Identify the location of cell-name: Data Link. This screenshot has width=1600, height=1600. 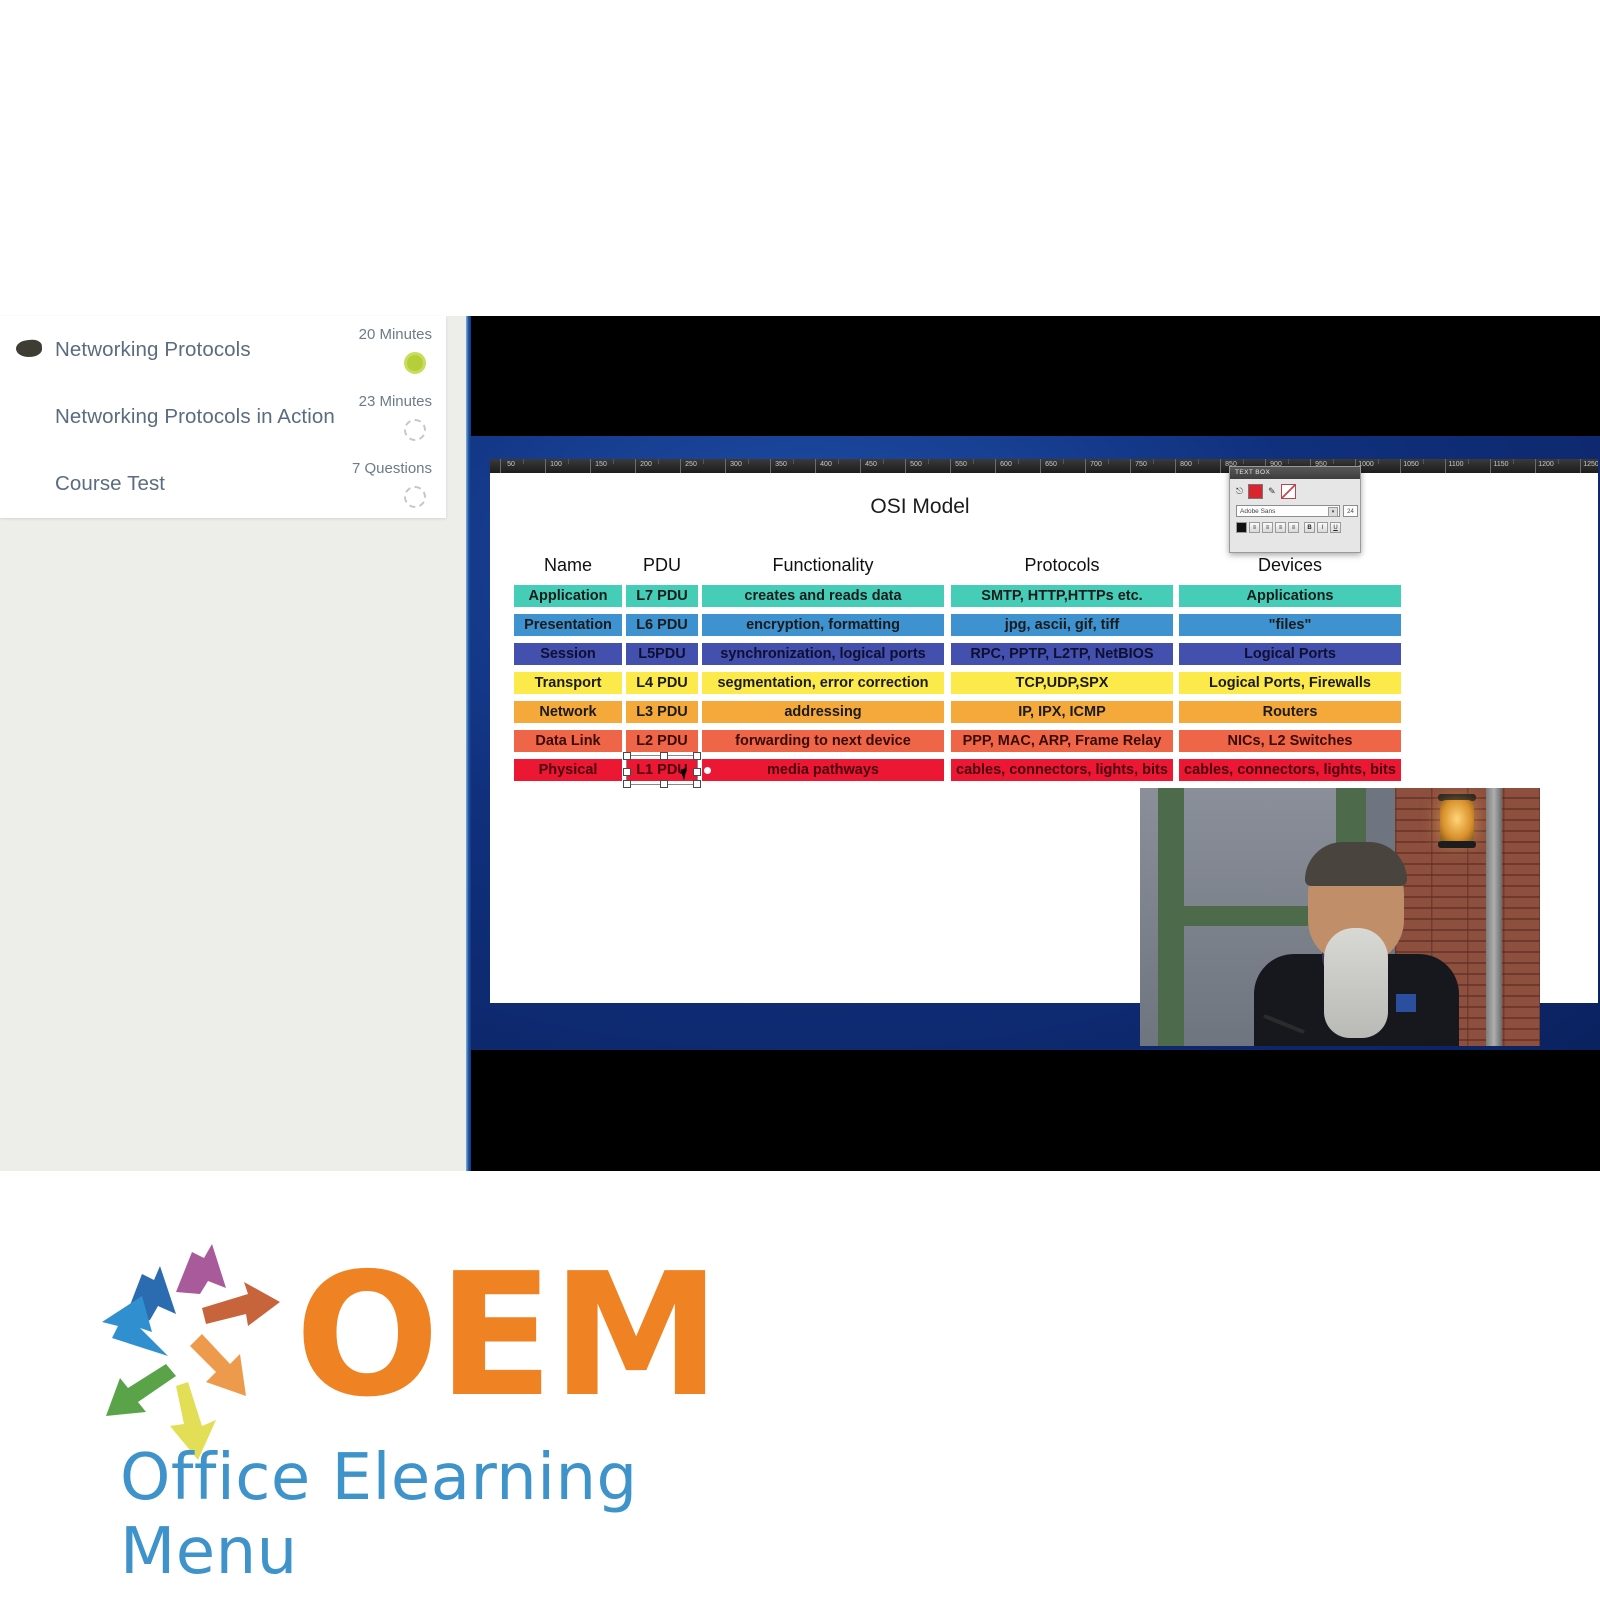
(568, 741).